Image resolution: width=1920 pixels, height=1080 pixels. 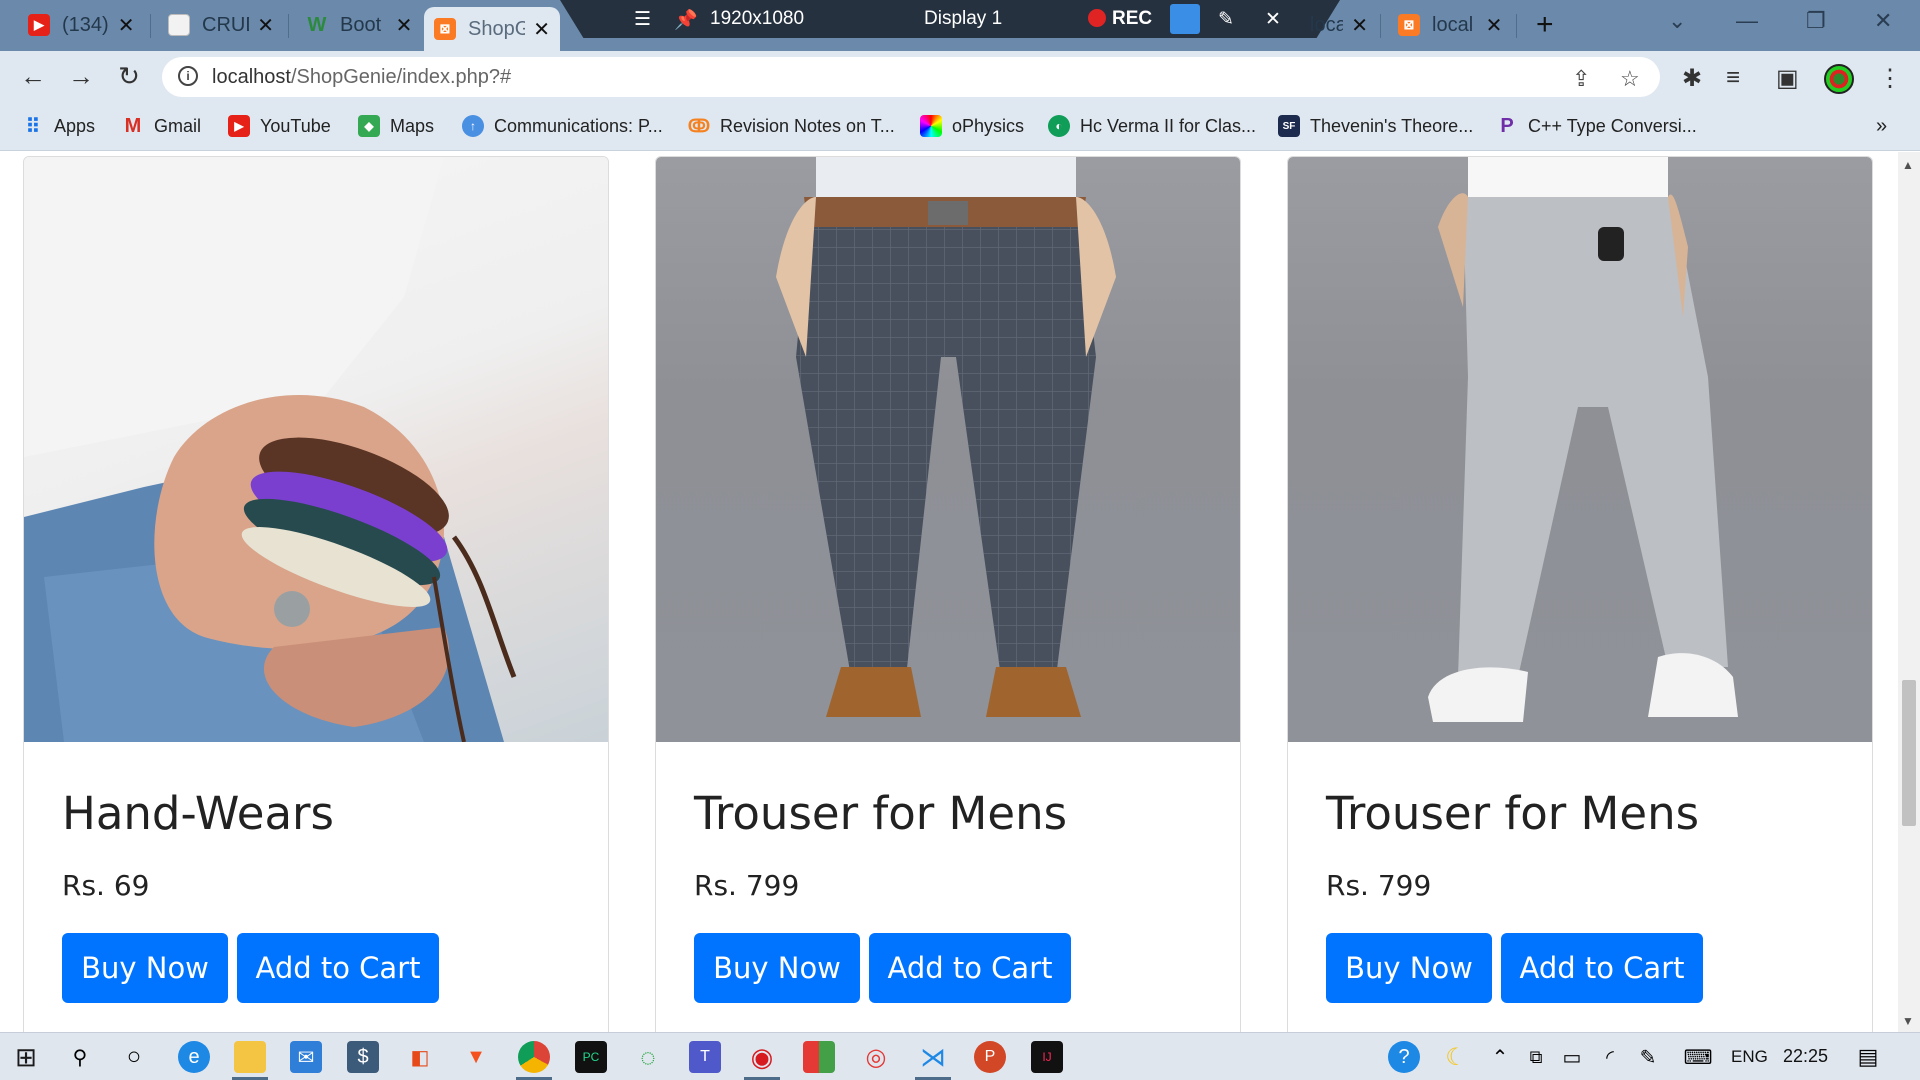 I want to click on target-app-icon: ◎, so click(x=876, y=1057).